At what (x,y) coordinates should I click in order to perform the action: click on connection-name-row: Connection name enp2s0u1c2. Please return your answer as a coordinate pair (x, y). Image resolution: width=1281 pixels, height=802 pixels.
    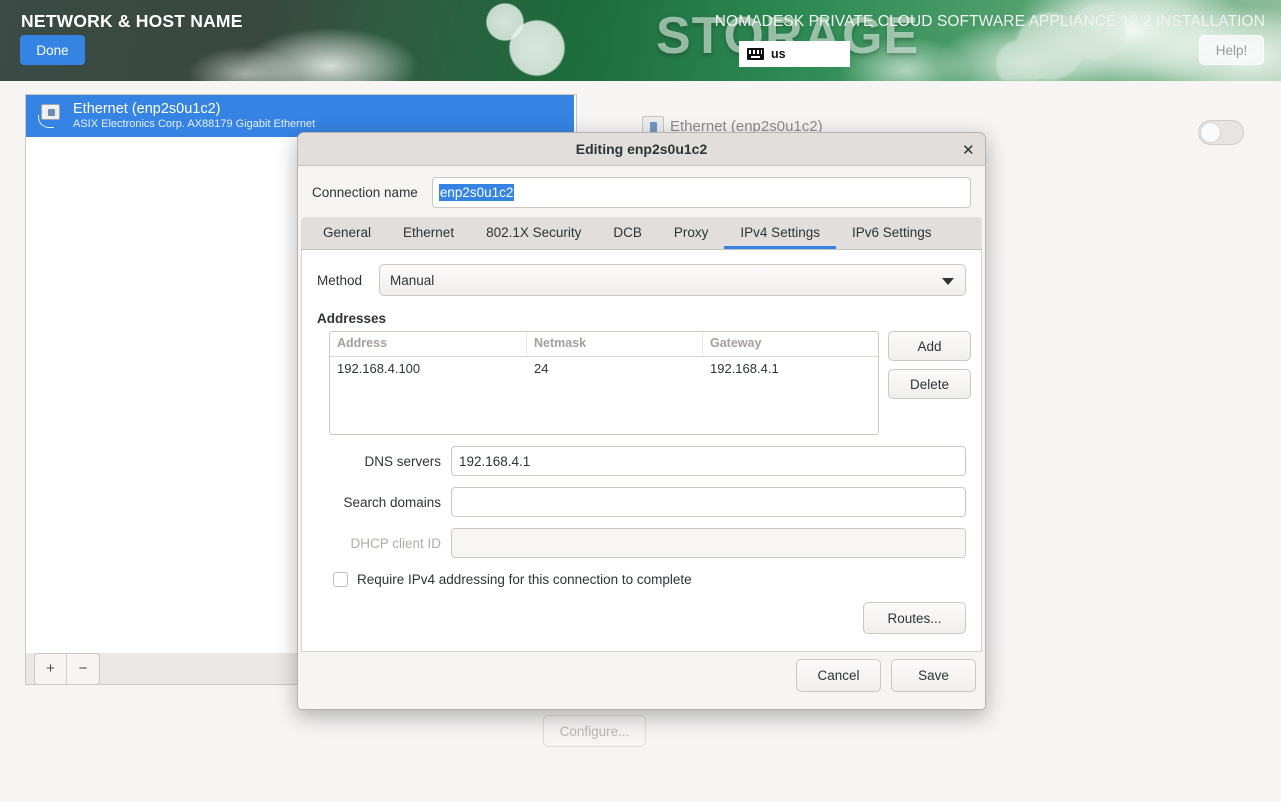
    Looking at the image, I should click on (641, 191).